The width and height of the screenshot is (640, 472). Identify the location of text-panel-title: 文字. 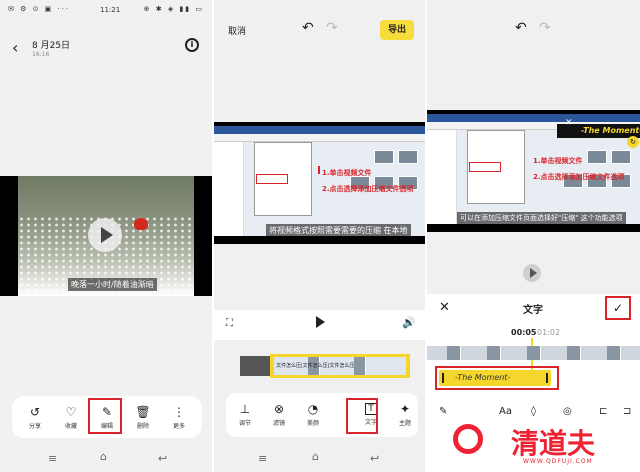
(533, 310).